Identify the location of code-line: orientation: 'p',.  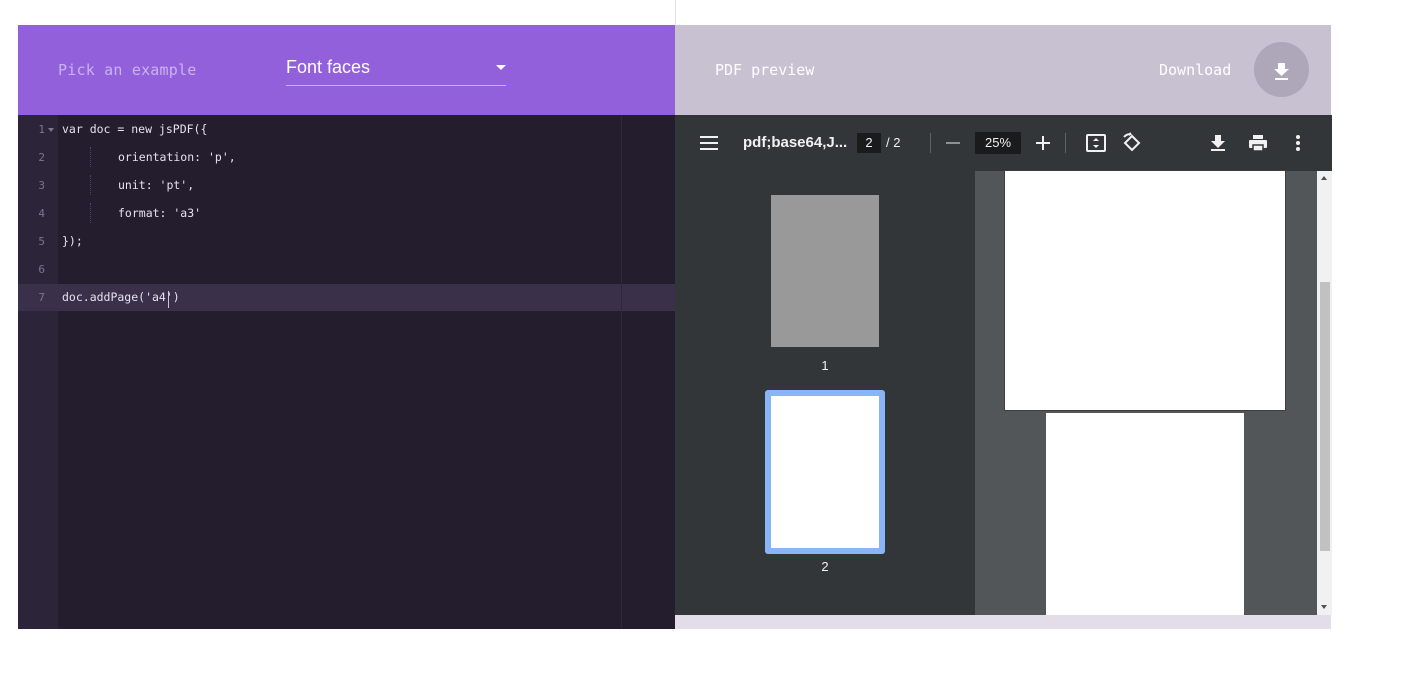
(177, 157).